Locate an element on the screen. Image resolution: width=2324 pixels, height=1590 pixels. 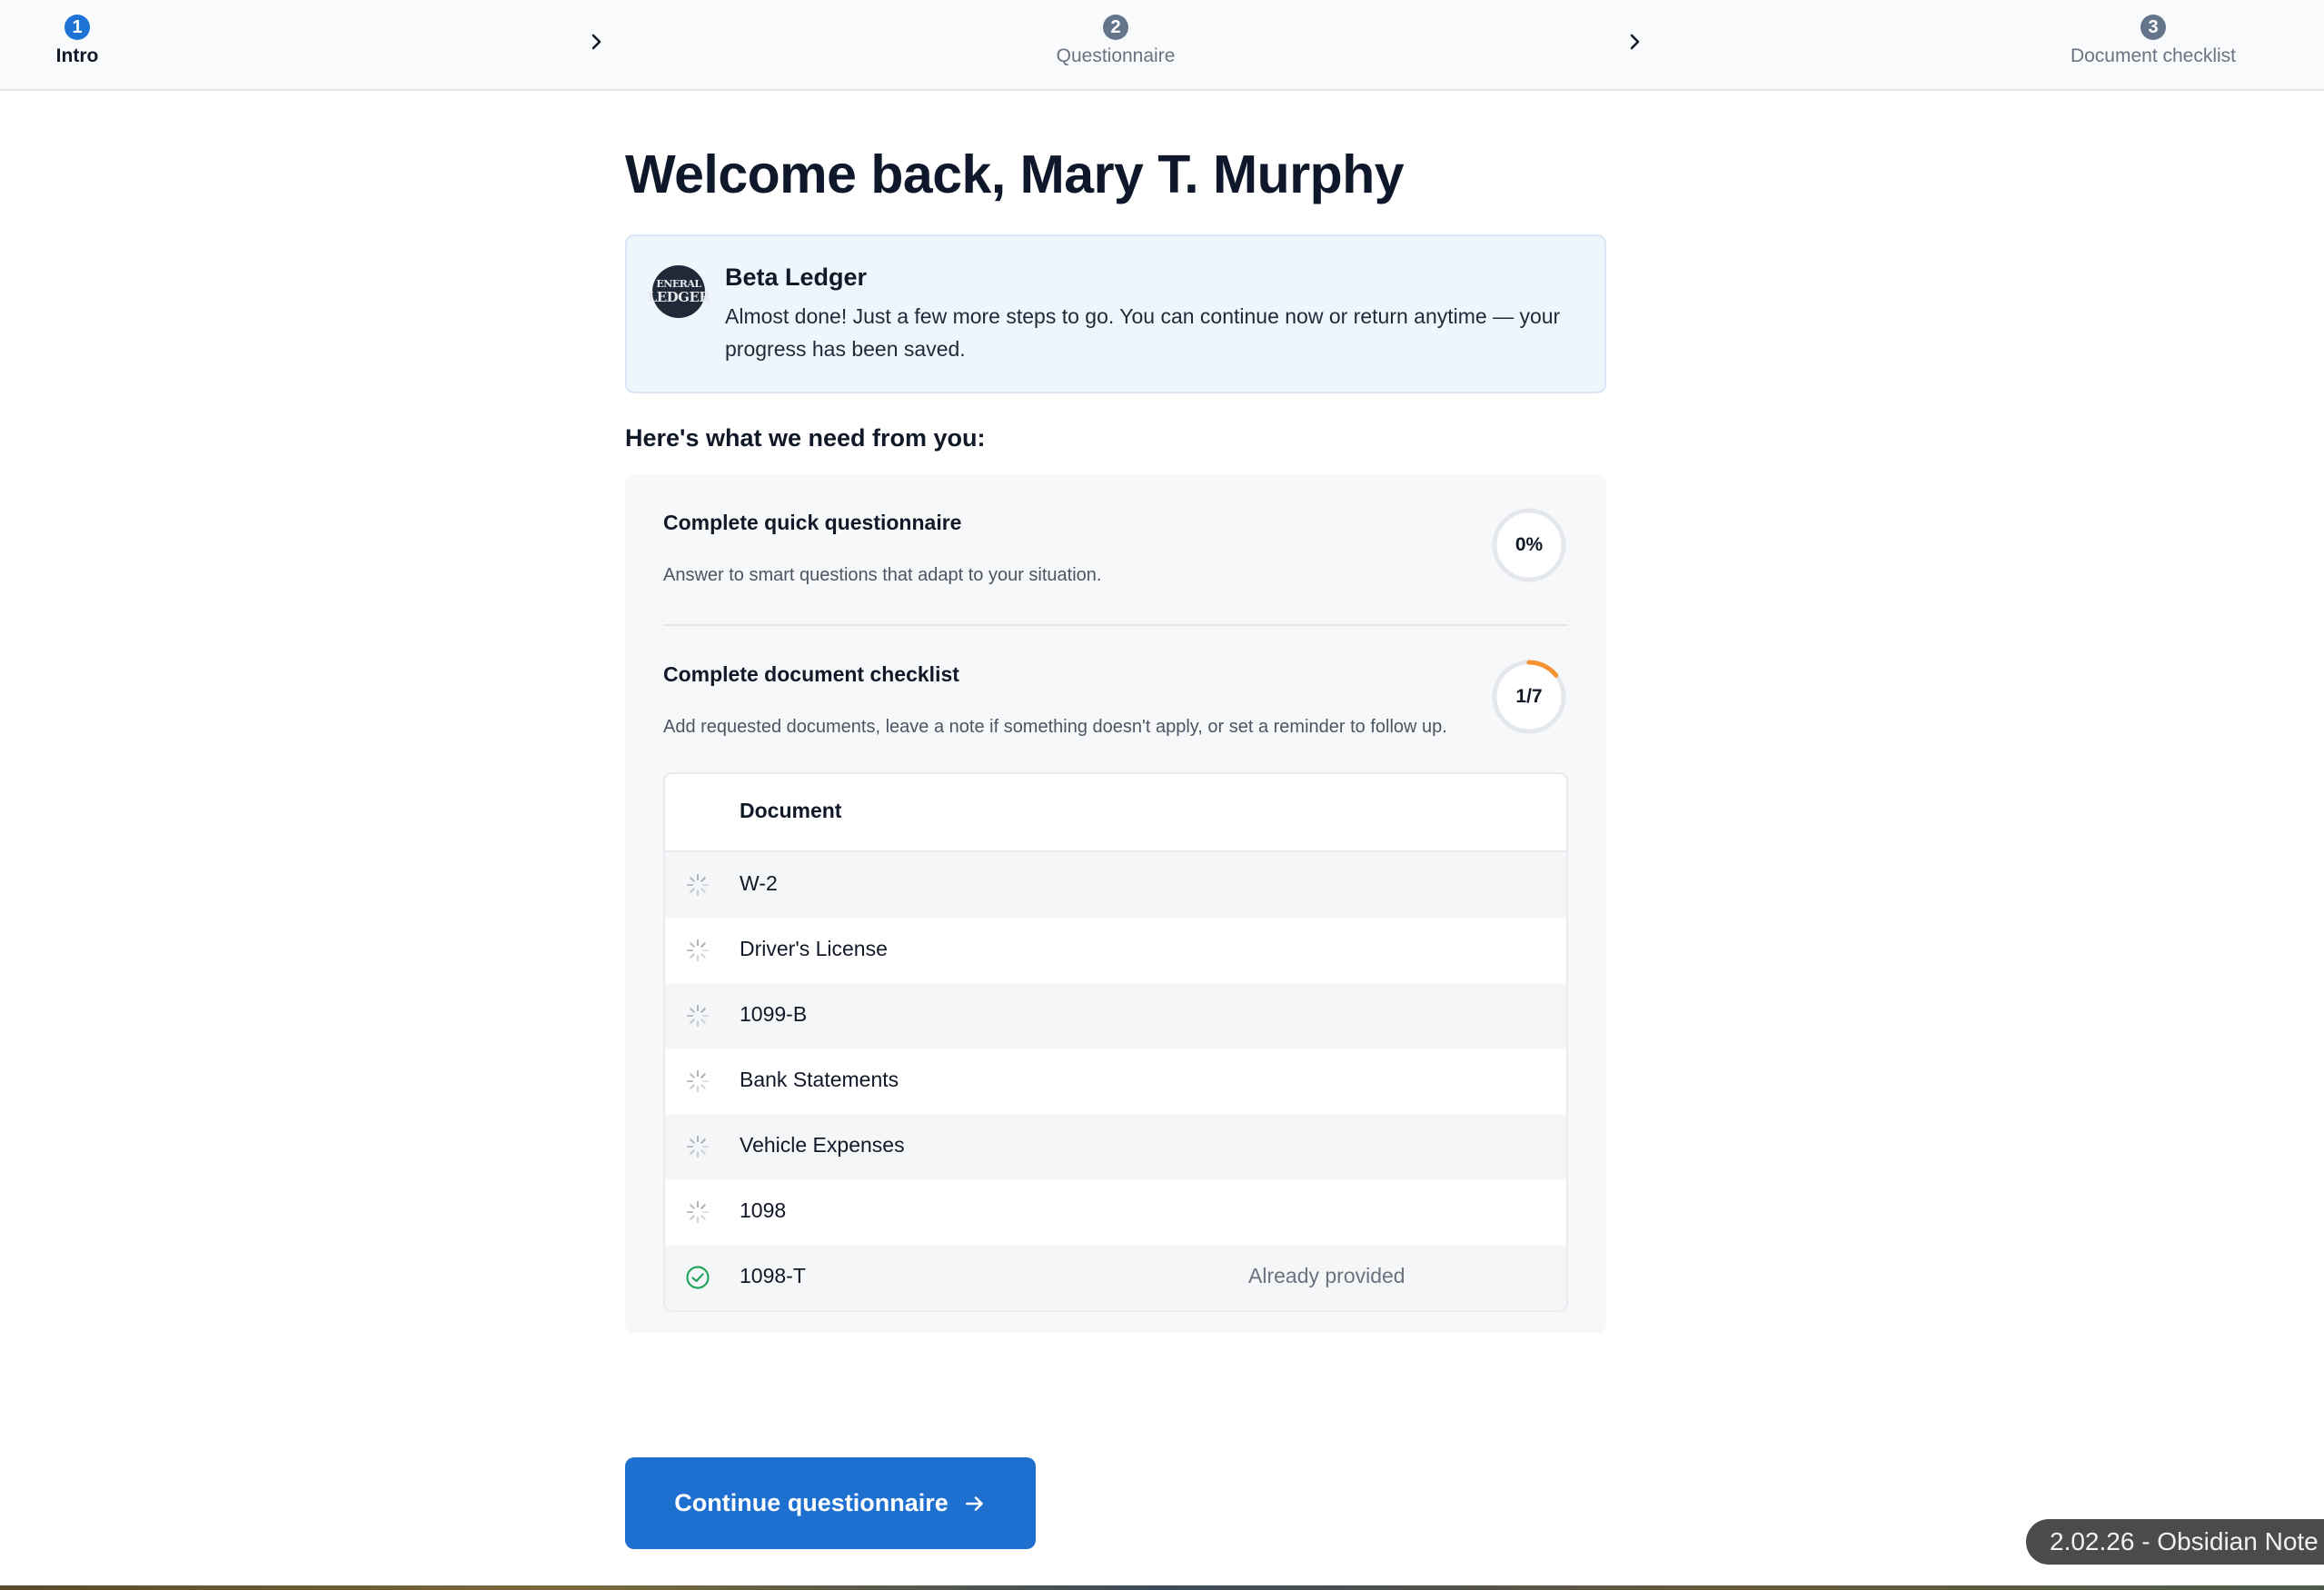
button-label: Continue questionnaire is located at coordinates (811, 1502).